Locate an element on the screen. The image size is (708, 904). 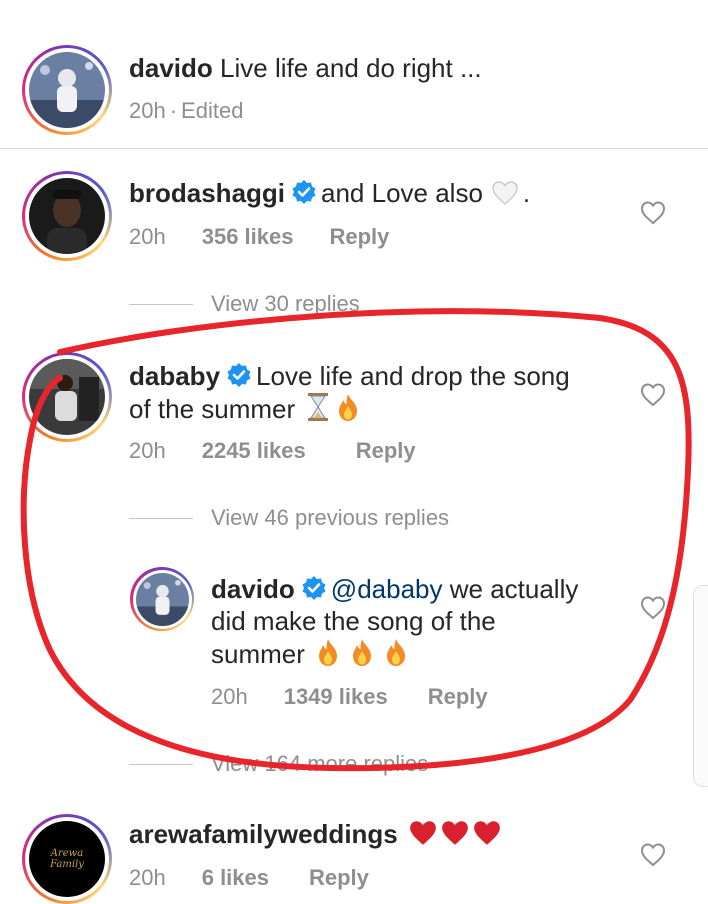
dababy-photo-icon is located at coordinates (67, 397).